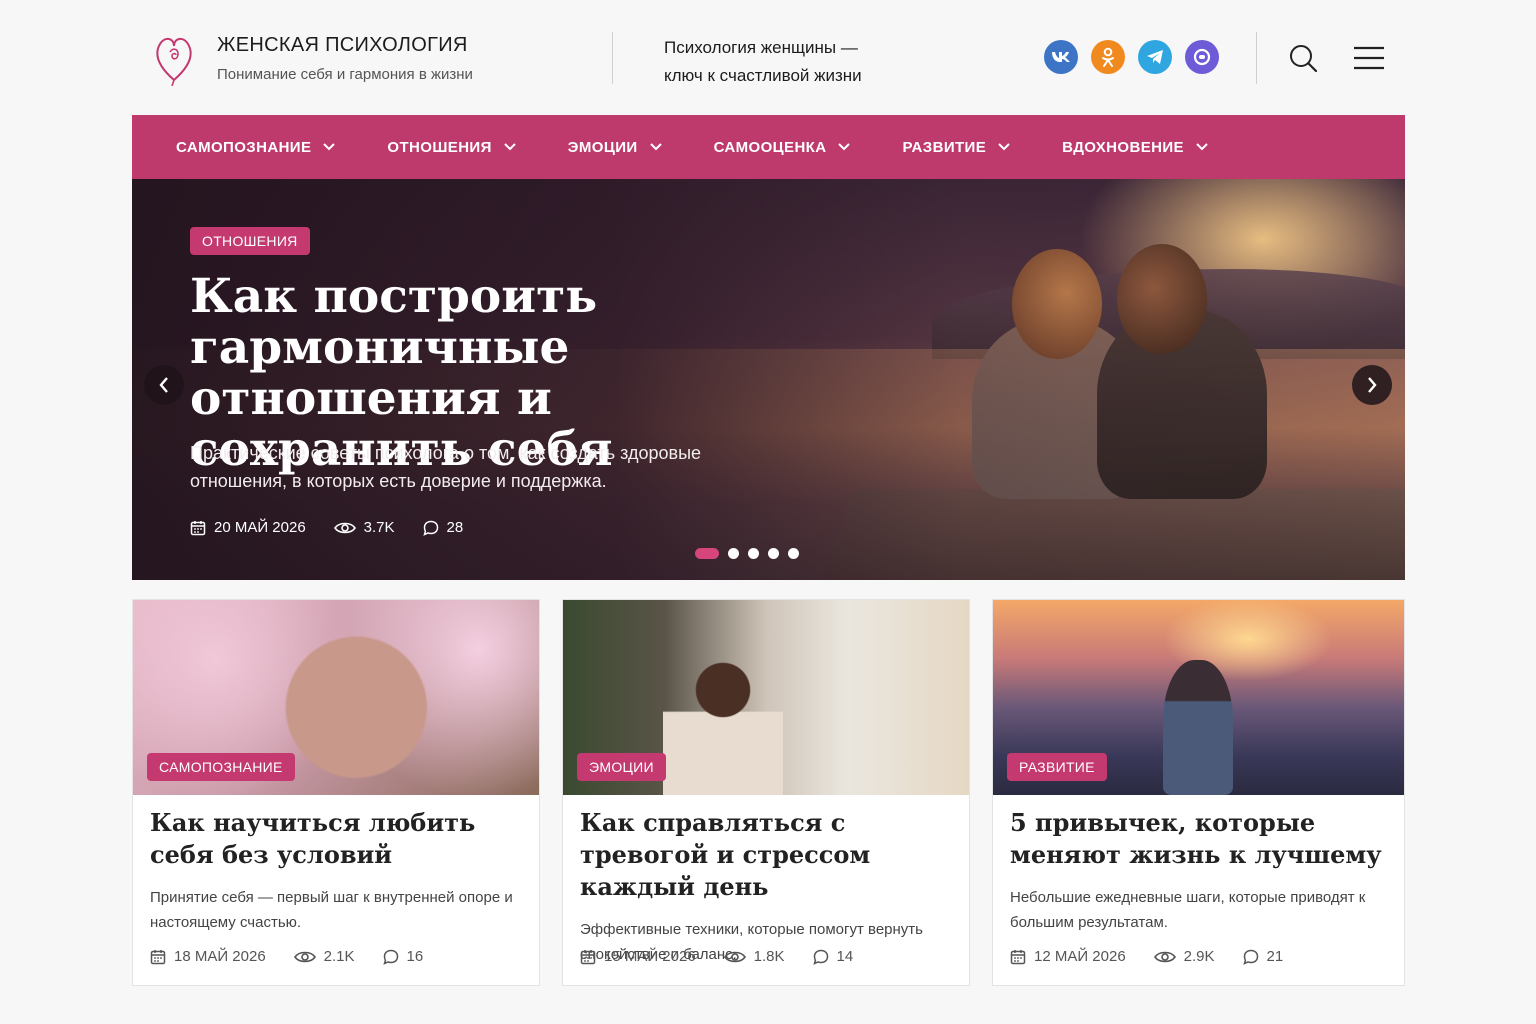 The width and height of the screenshot is (1536, 1024). I want to click on zen-icon, so click(1202, 57).